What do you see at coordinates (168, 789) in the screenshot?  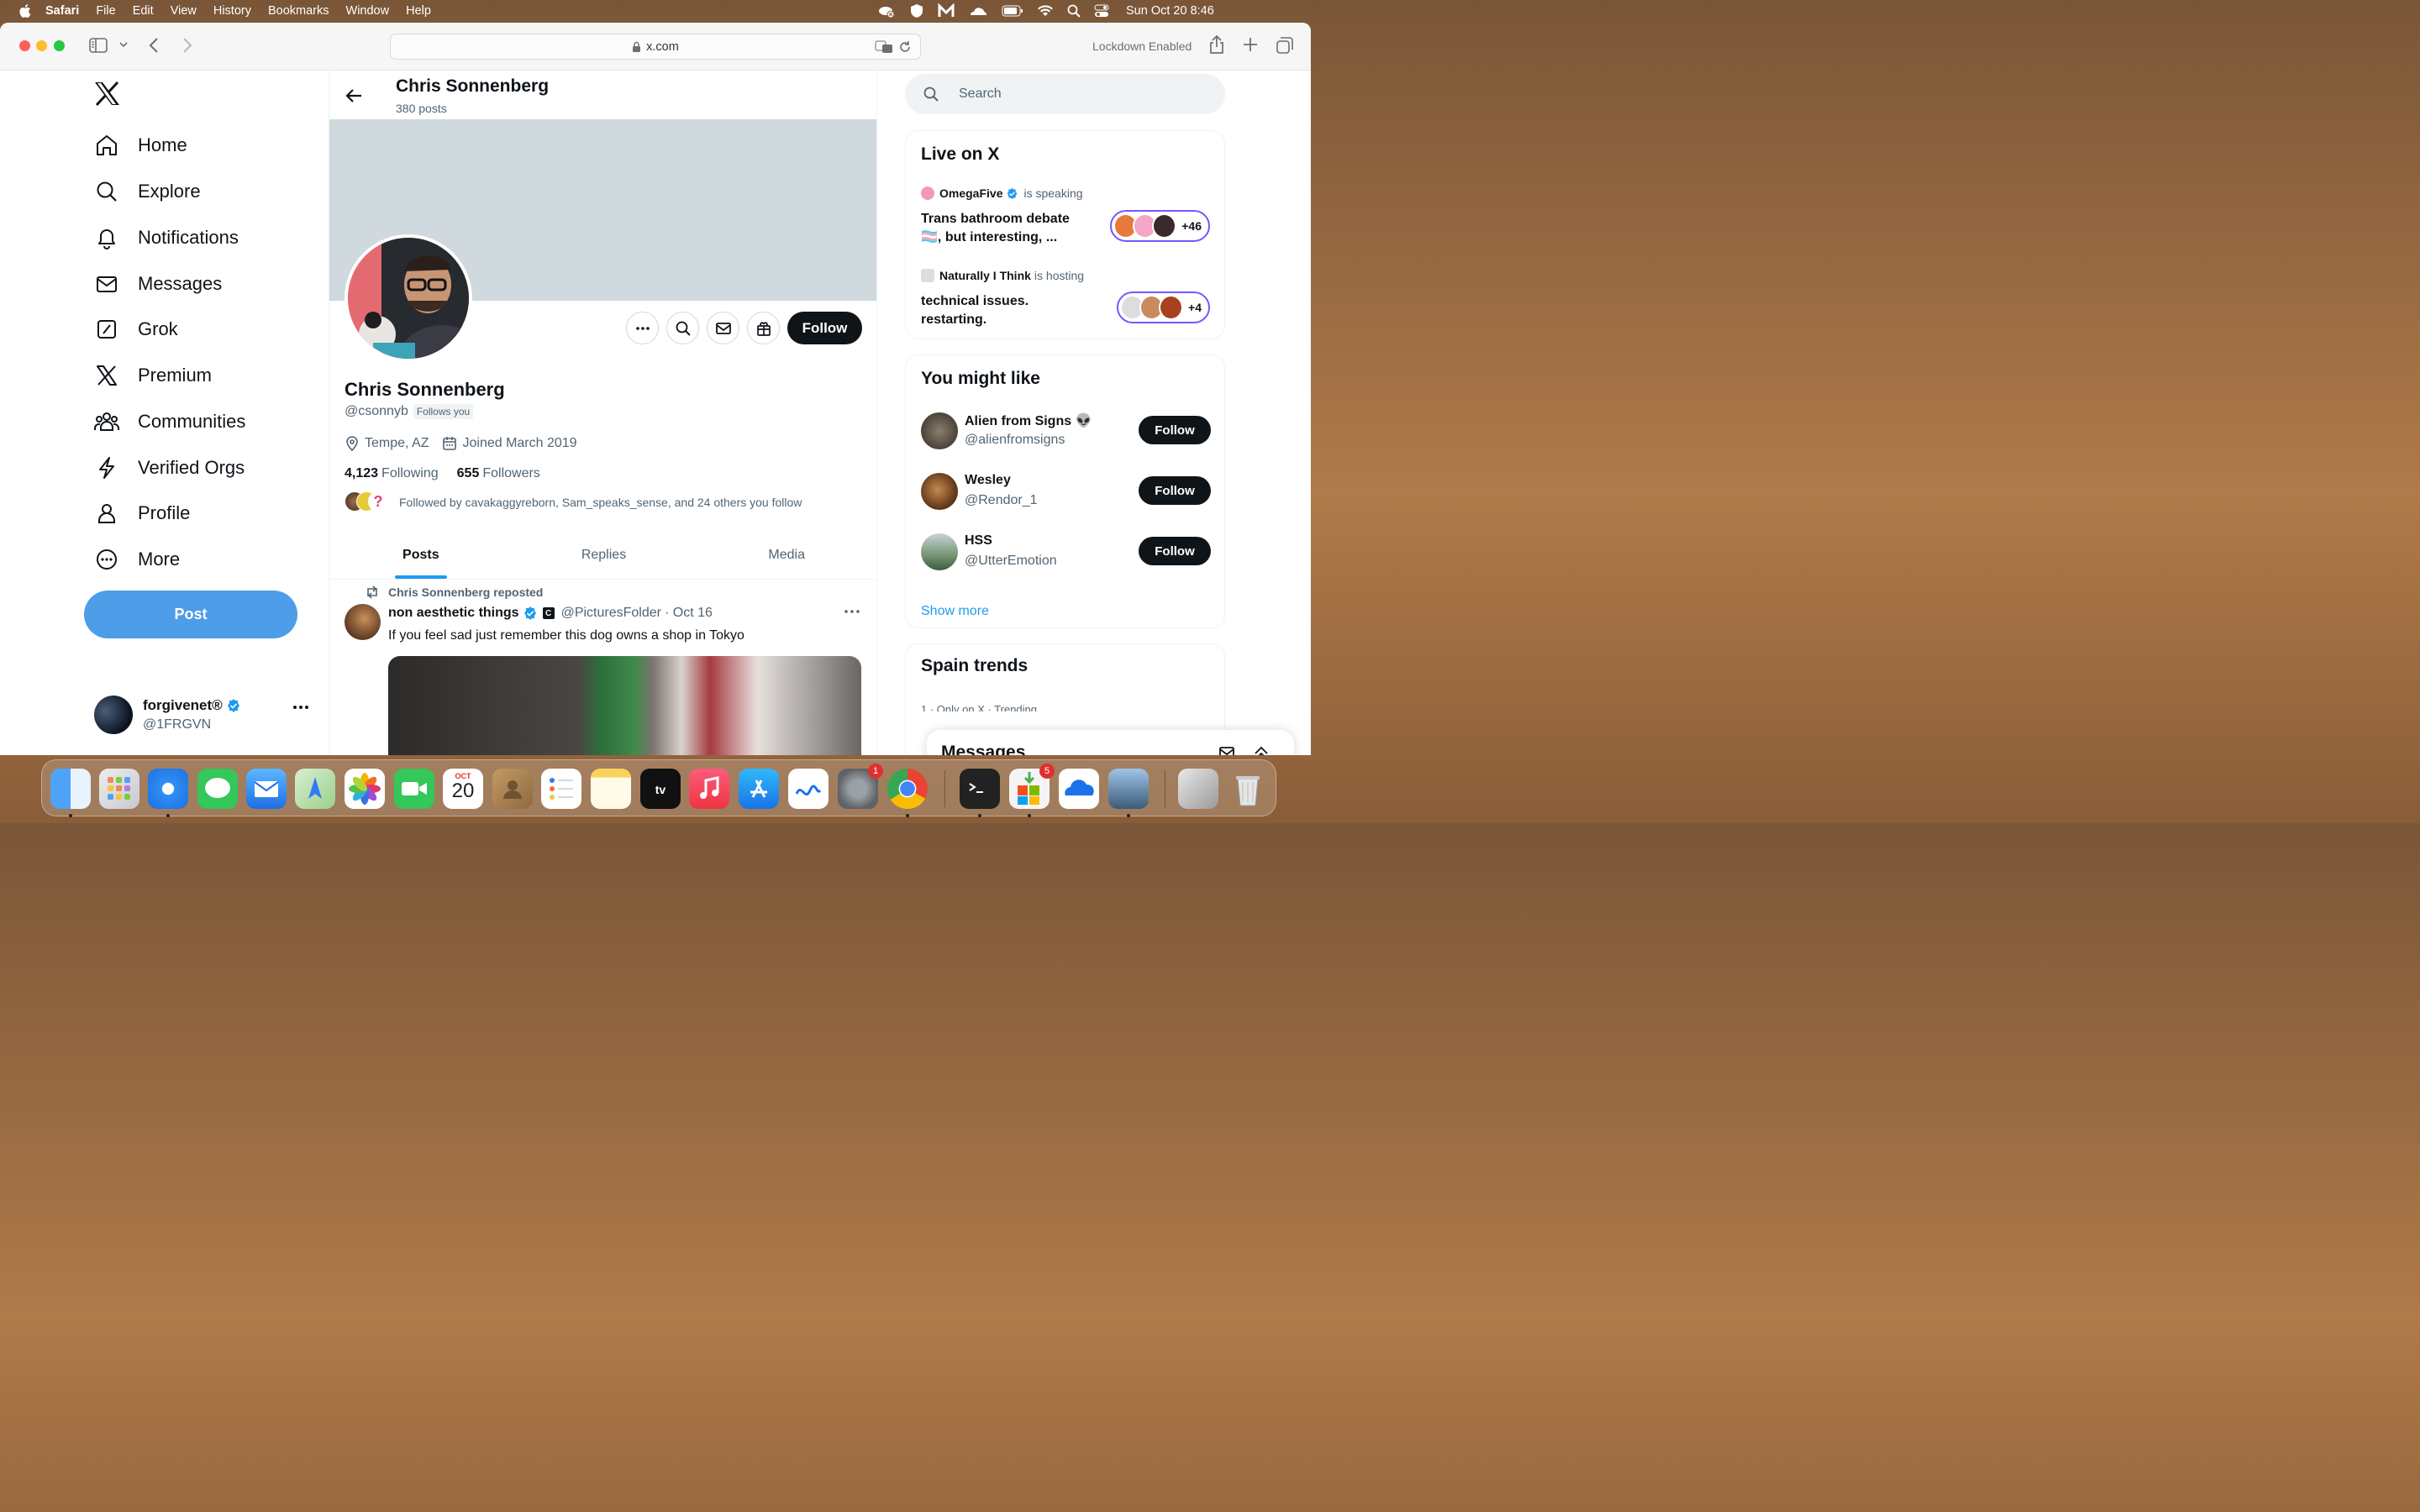 I see `safari-icon` at bounding box center [168, 789].